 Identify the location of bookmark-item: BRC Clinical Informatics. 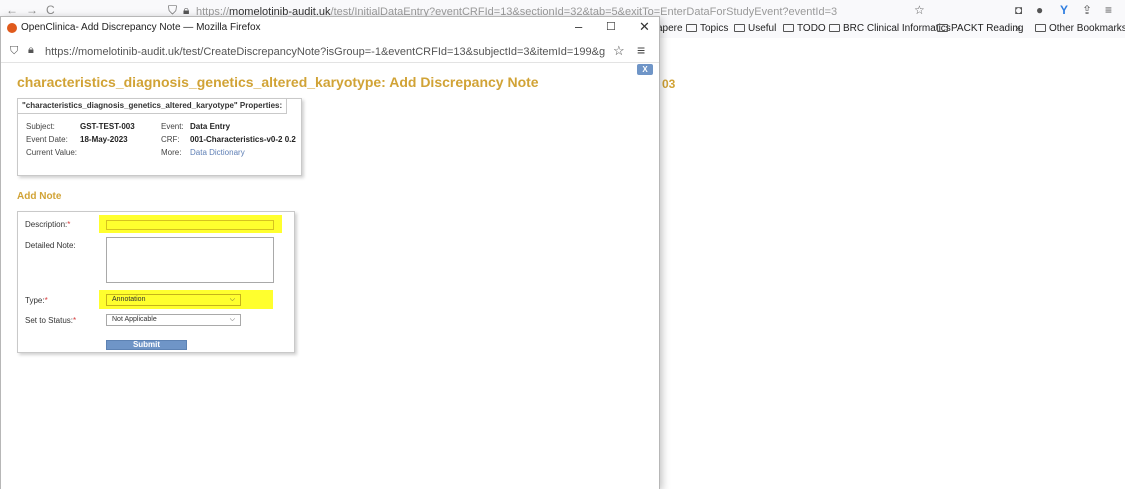
(890, 28).